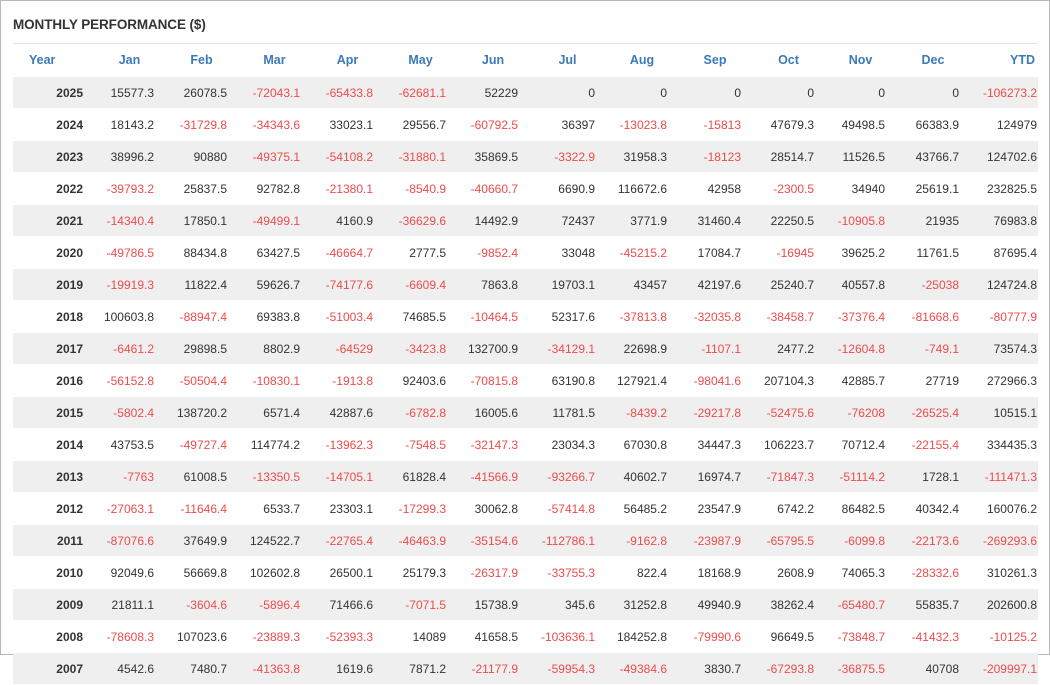 The height and width of the screenshot is (685, 1050). What do you see at coordinates (496, 604) in the screenshot?
I see `value-cell: 15738.9` at bounding box center [496, 604].